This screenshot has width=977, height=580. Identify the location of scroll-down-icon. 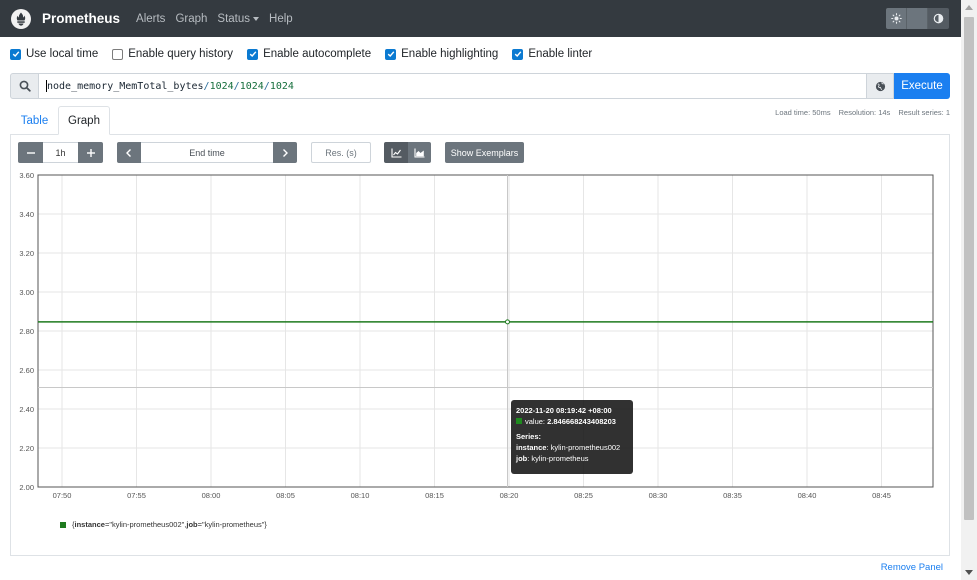
(969, 572).